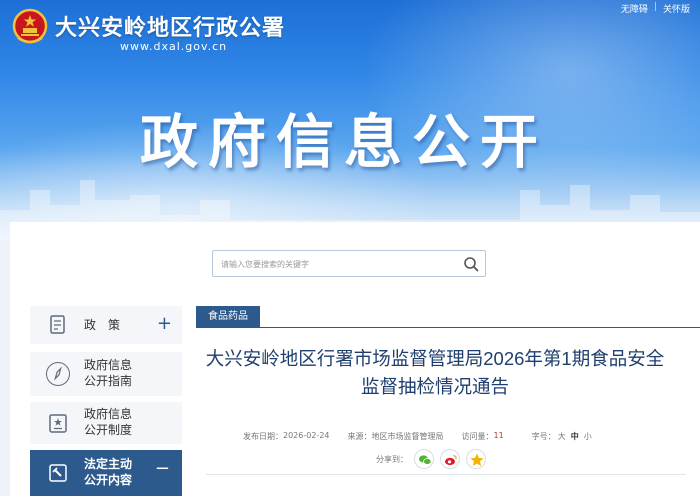 Image resolution: width=700 pixels, height=496 pixels. What do you see at coordinates (676, 8) in the screenshot?
I see `elderly-mode-link: 关怀版` at bounding box center [676, 8].